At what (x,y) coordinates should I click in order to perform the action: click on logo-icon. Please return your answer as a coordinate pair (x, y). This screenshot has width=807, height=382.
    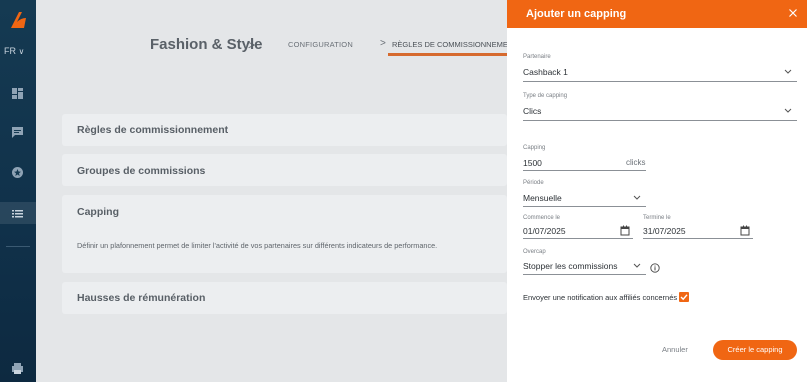
    Looking at the image, I should click on (18, 20).